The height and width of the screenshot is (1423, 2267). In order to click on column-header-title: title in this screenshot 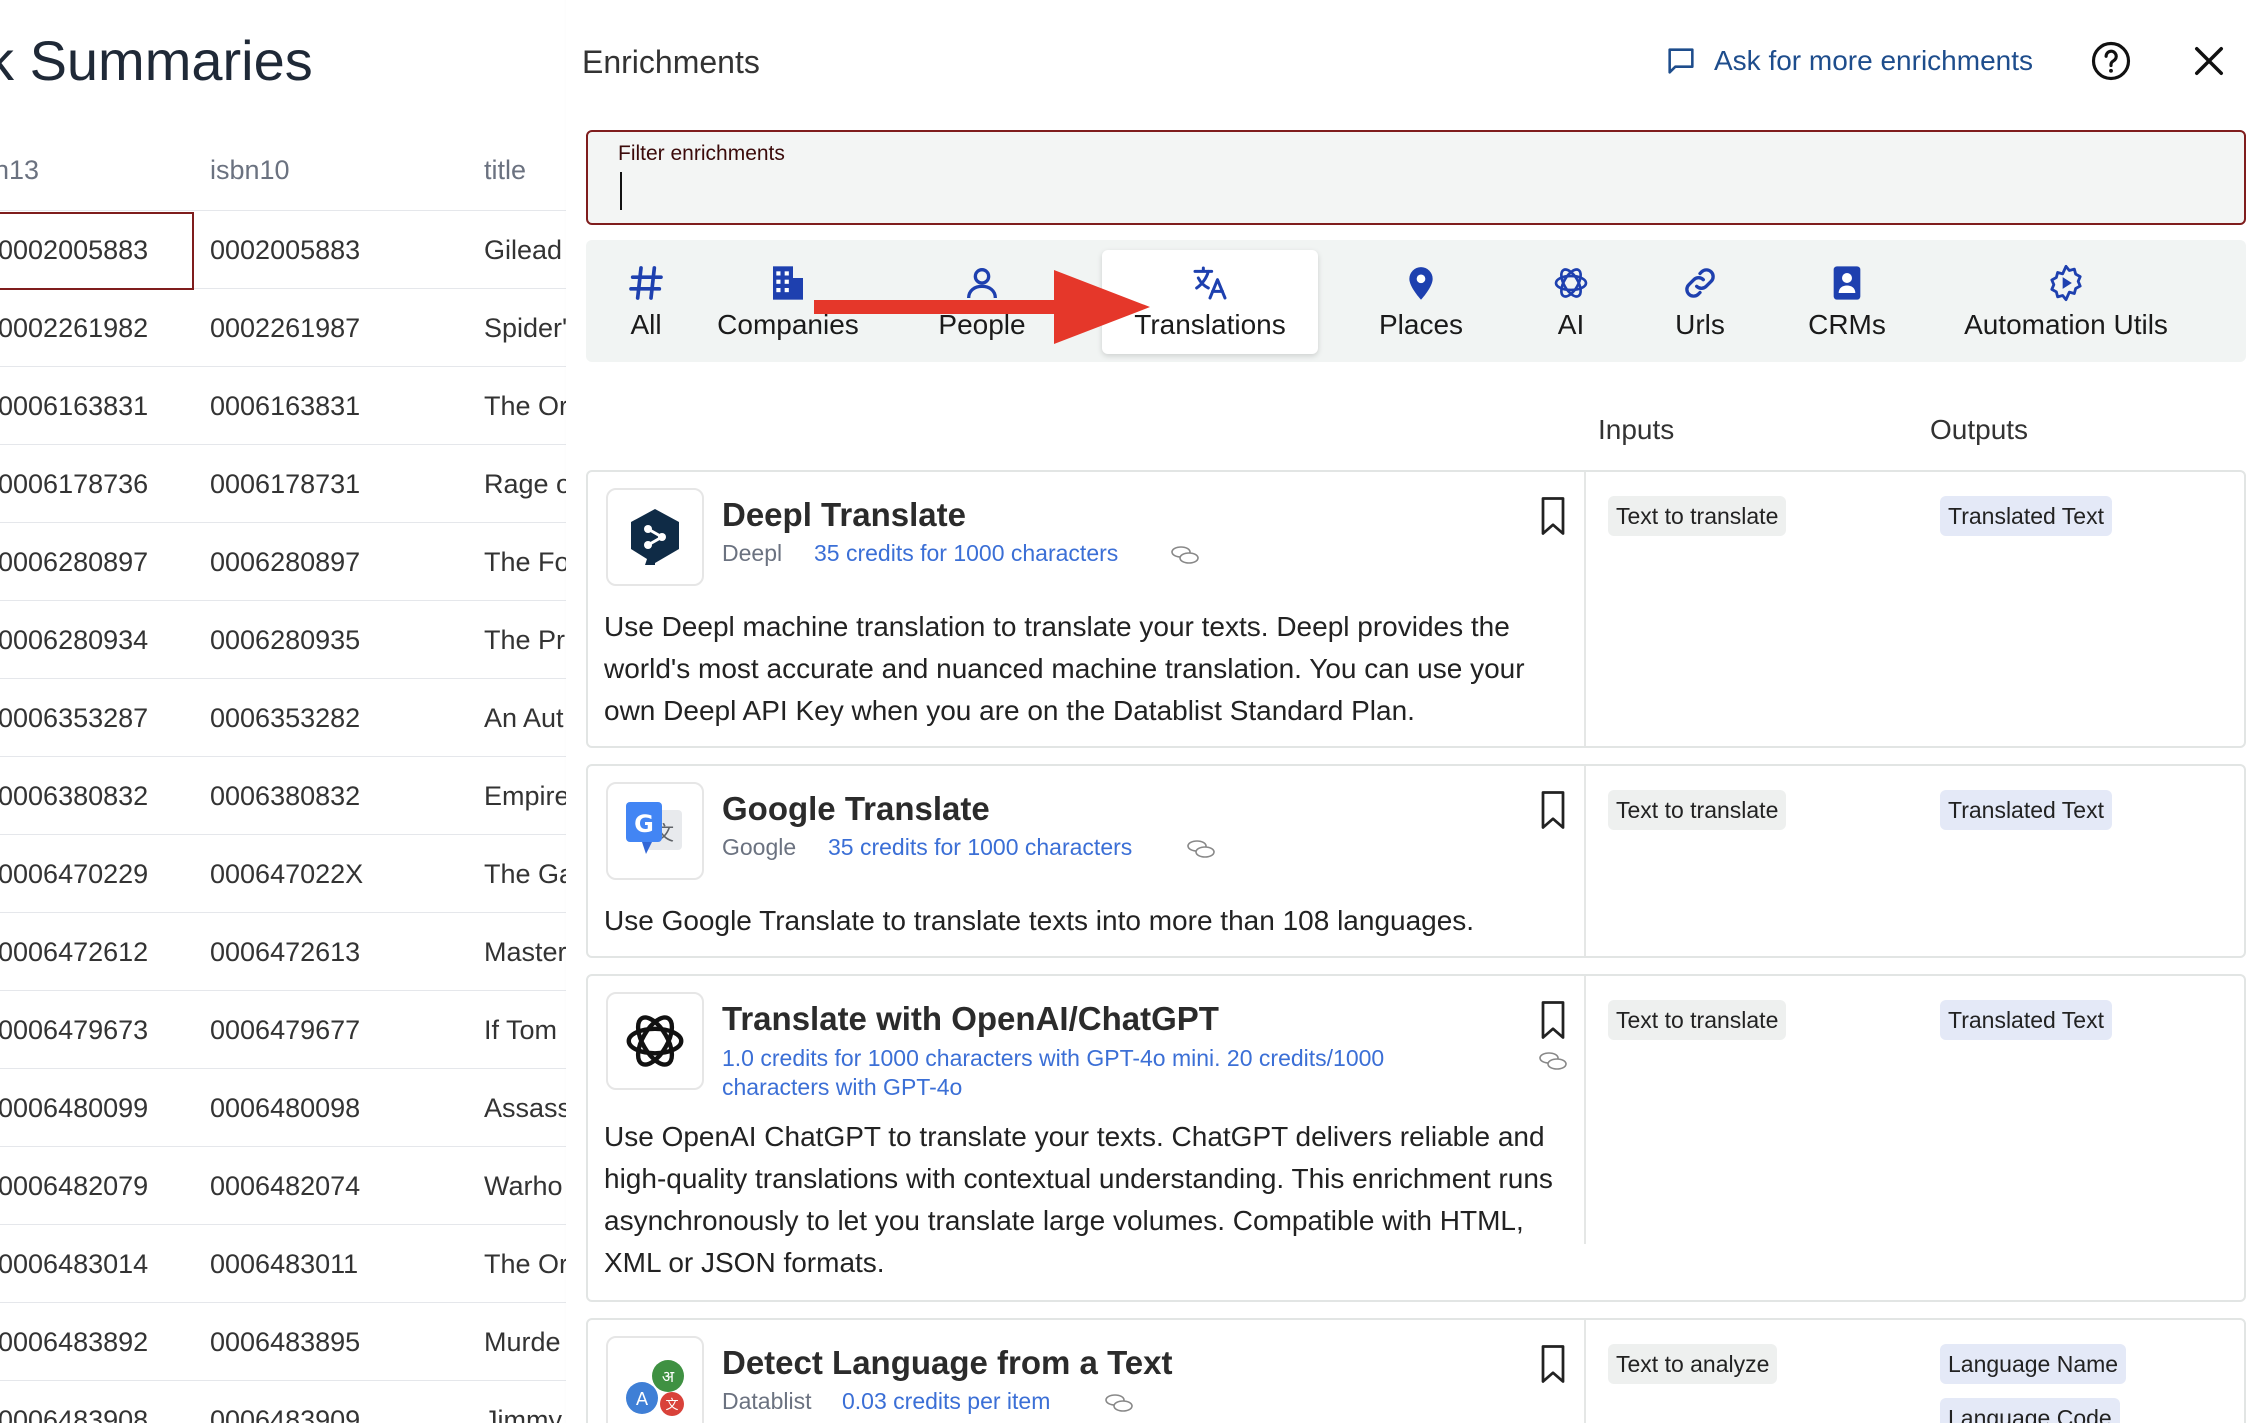, I will do `click(505, 170)`.